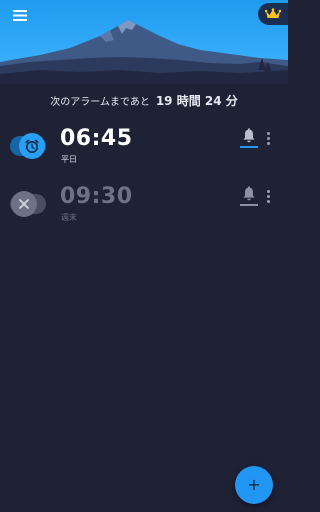 The height and width of the screenshot is (512, 320). I want to click on add-alarm-button: +, so click(254, 485).